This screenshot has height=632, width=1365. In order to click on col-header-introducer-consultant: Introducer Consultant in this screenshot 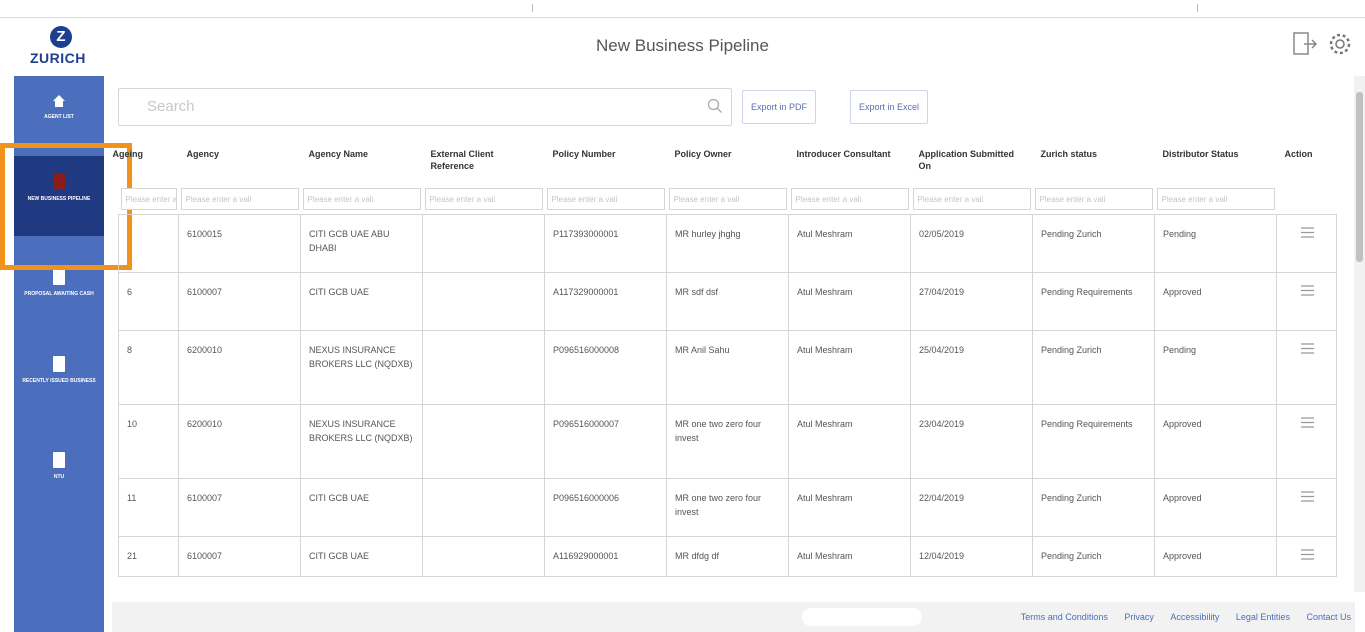, I will do `click(850, 161)`.